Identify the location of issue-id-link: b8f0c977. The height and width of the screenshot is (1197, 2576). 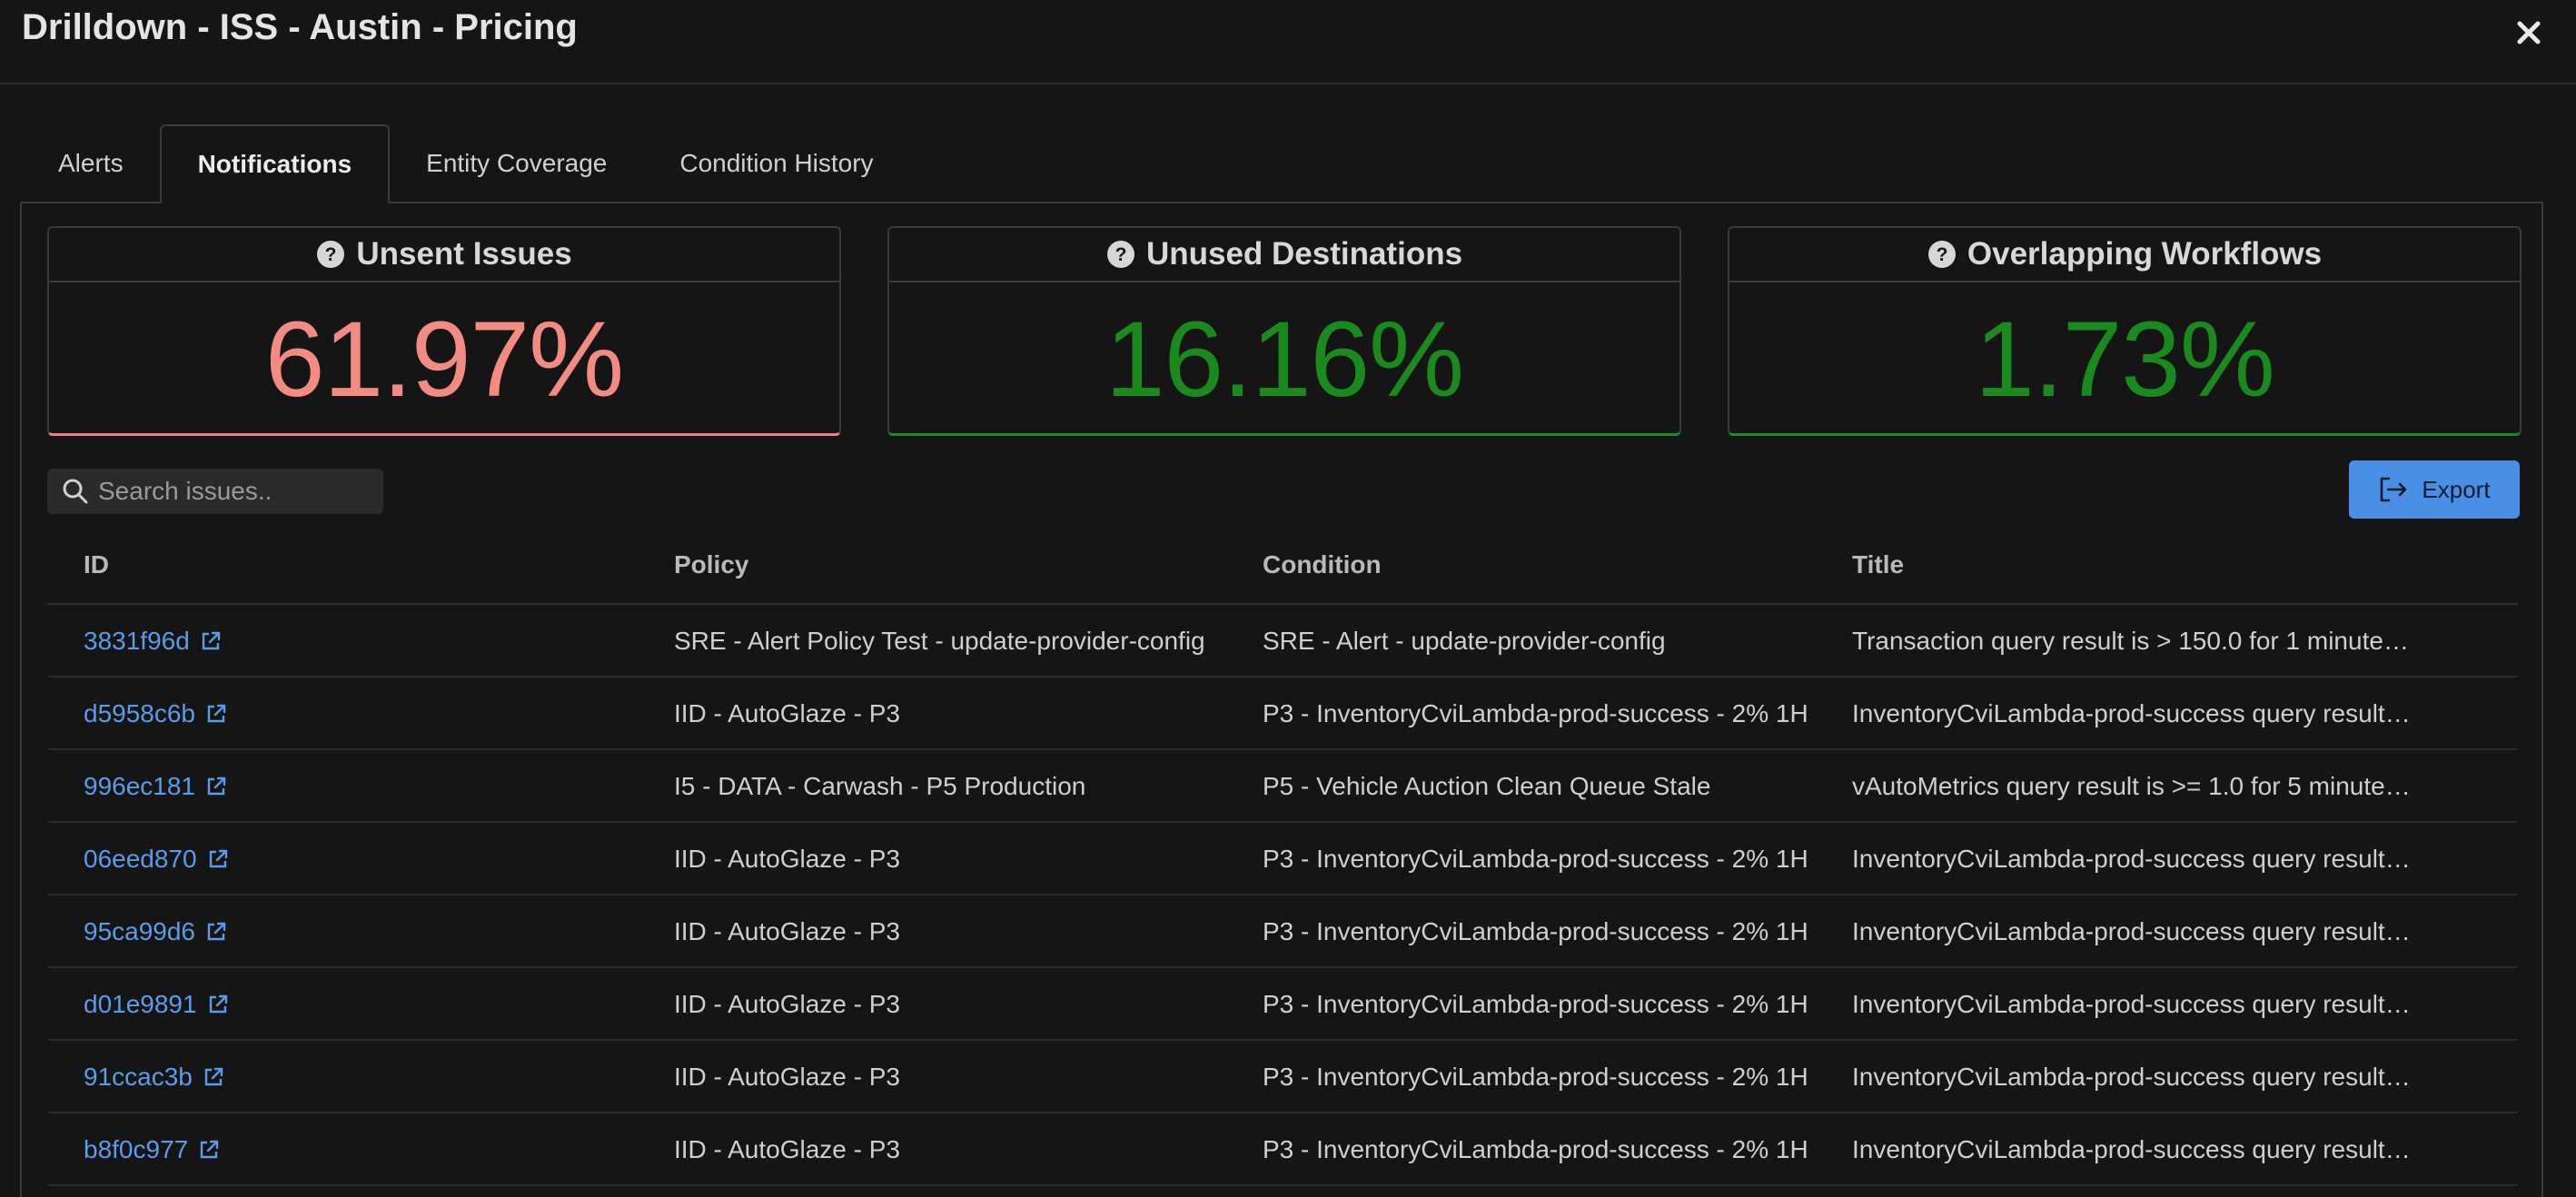
(152, 1149).